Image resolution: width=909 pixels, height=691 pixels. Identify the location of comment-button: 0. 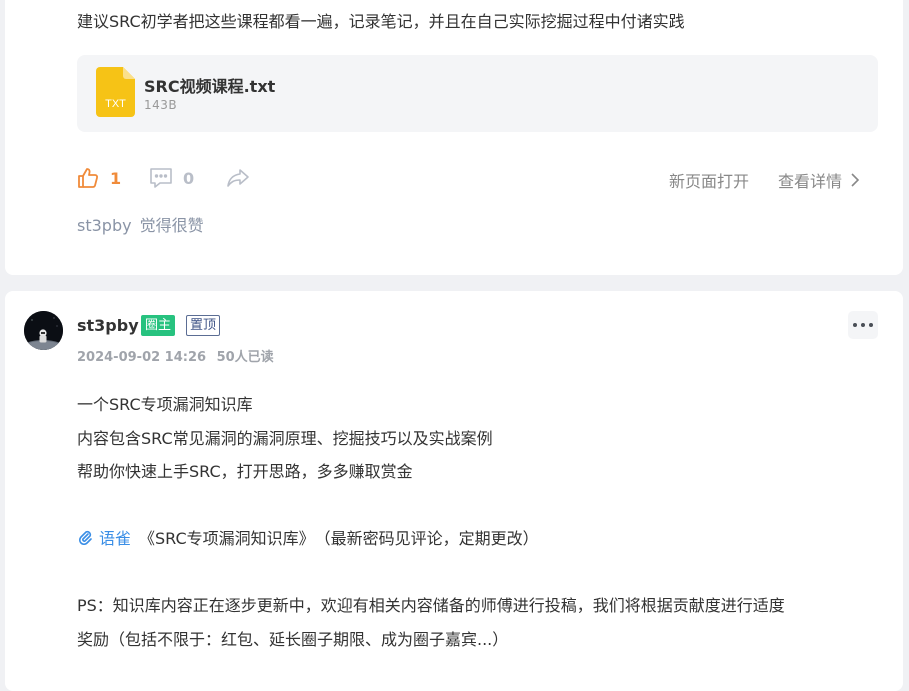
(171, 178).